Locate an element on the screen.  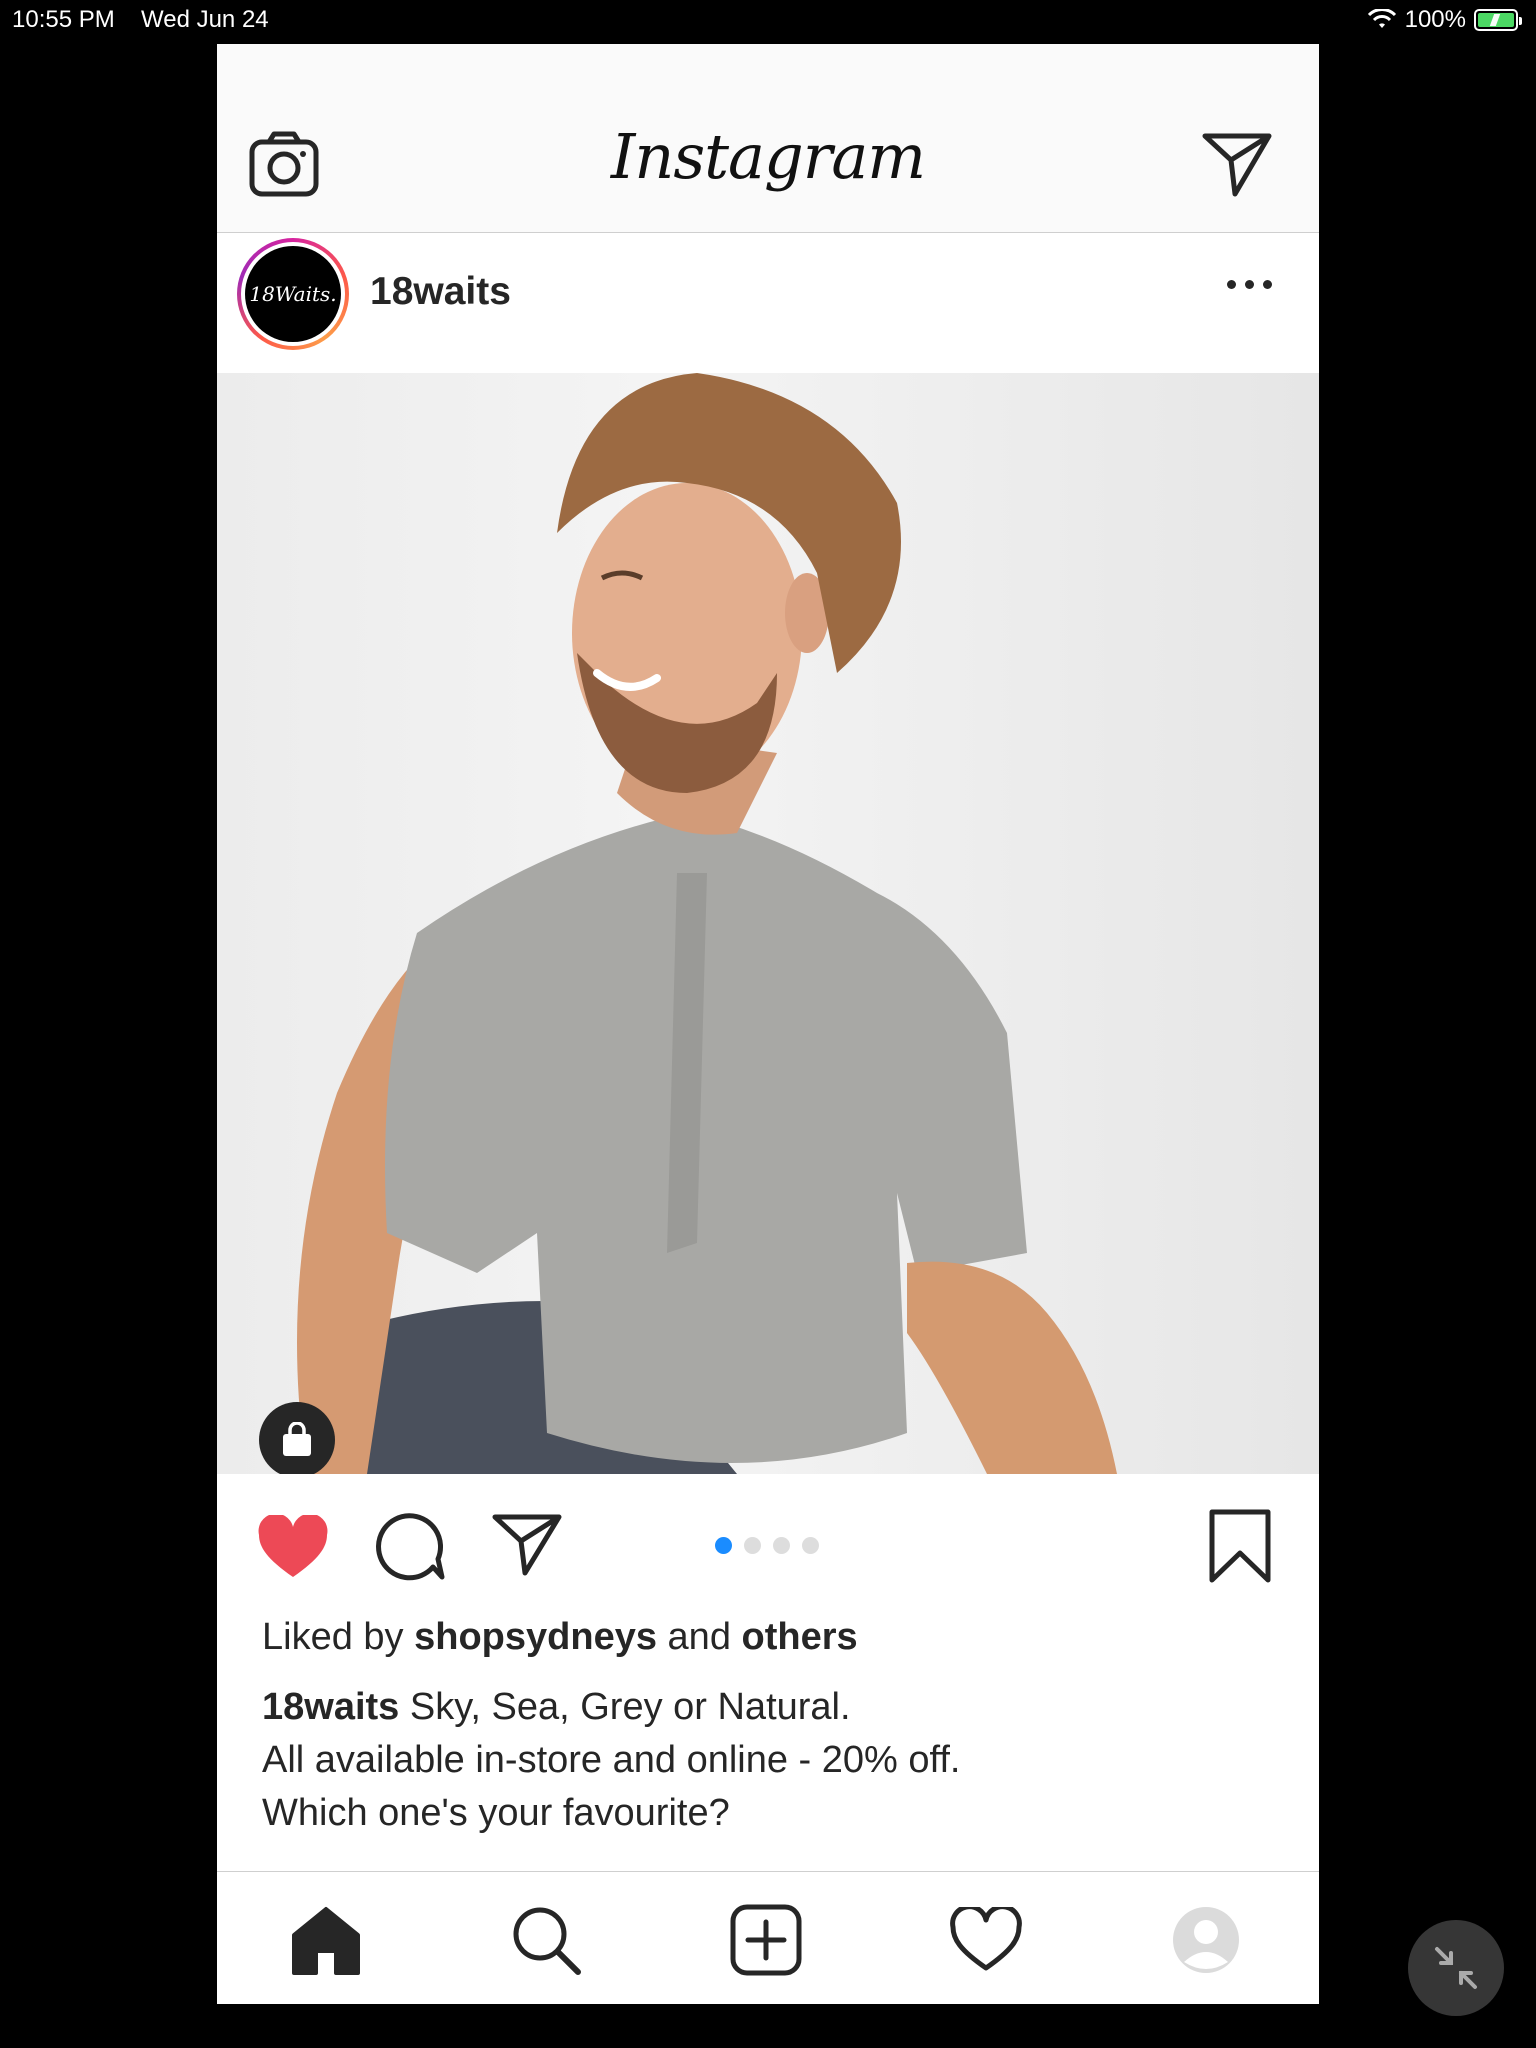
tab-search is located at coordinates (546, 1940).